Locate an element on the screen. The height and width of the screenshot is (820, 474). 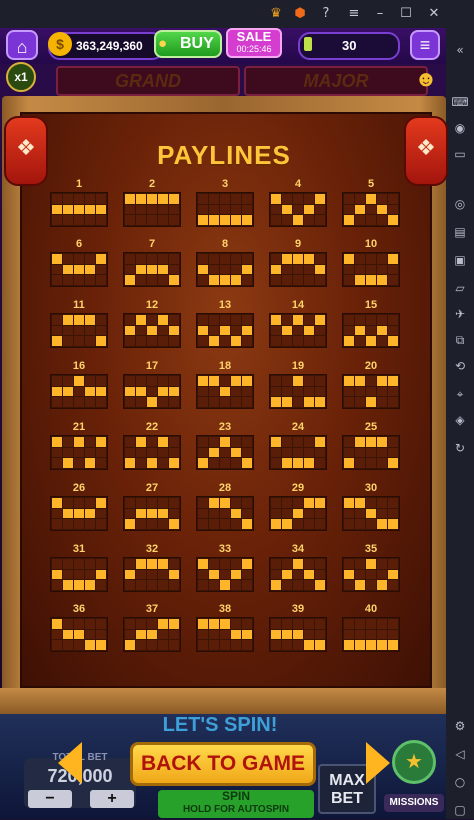
recents-icon: ▢ is located at coordinates (460, 810).